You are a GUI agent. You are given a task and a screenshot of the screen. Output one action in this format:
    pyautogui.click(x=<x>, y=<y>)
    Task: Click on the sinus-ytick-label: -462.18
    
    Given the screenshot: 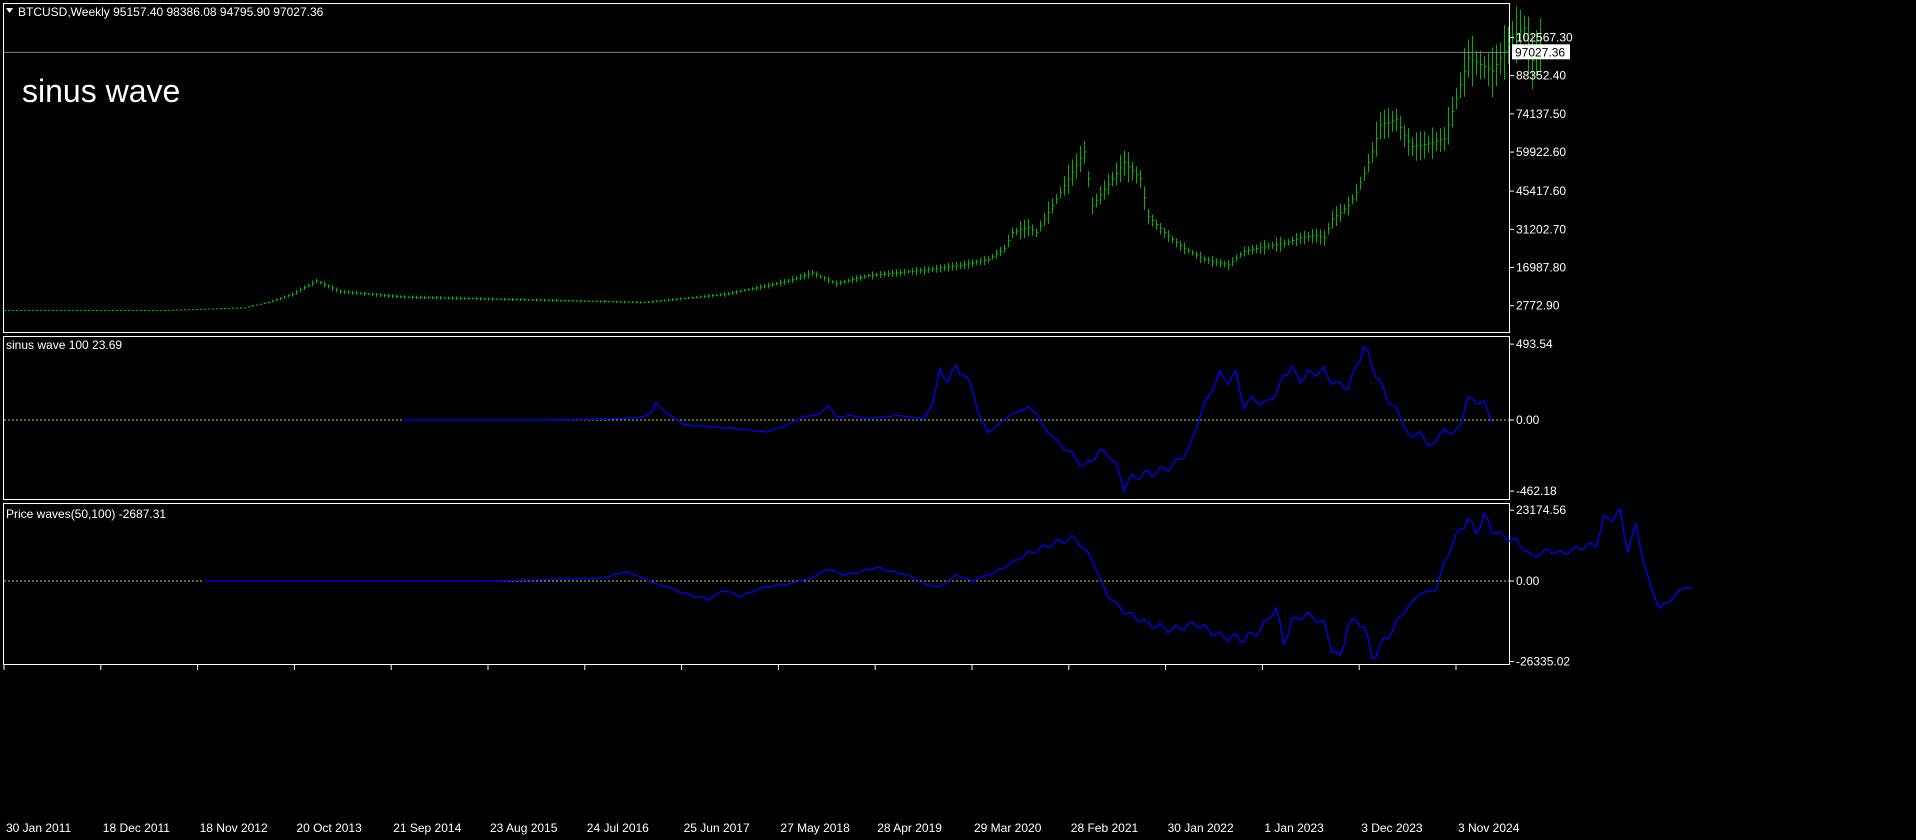 What is the action you would take?
    pyautogui.click(x=1536, y=491)
    